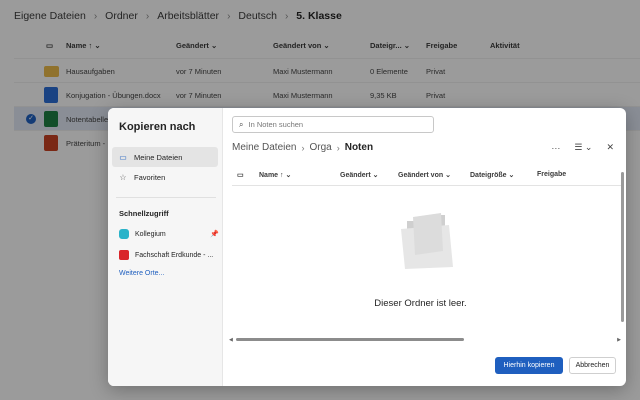 The width and height of the screenshot is (640, 400). I want to click on star-icon: ☆, so click(123, 177).